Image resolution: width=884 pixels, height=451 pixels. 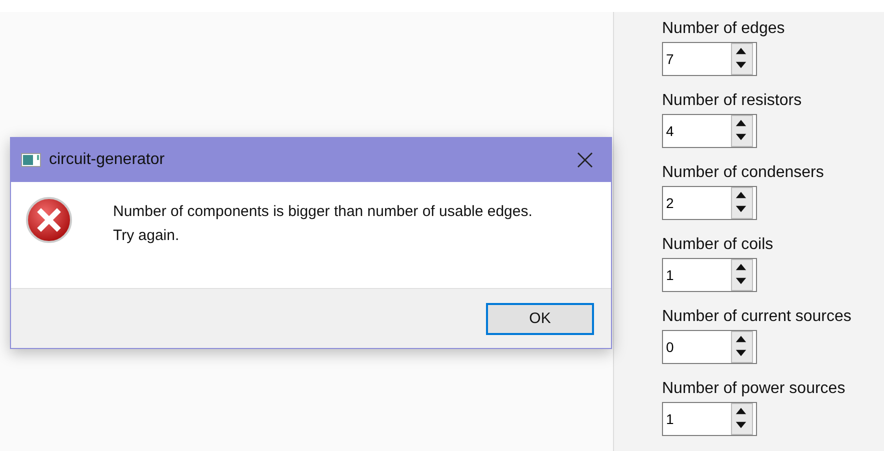 What do you see at coordinates (709, 203) in the screenshot?
I see `spin-box: 2` at bounding box center [709, 203].